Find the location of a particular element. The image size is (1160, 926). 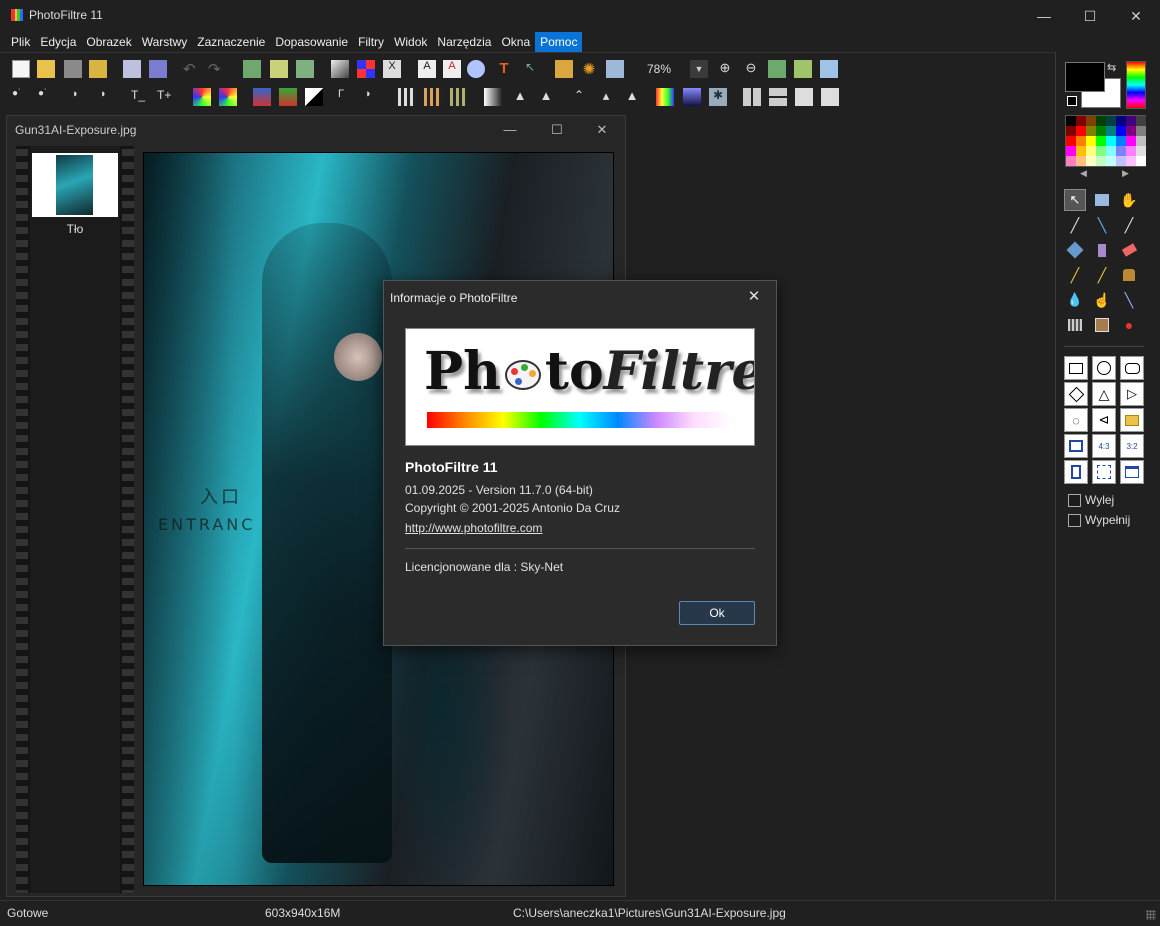

ratio-43-icon: 4:3 is located at coordinates (1104, 446).